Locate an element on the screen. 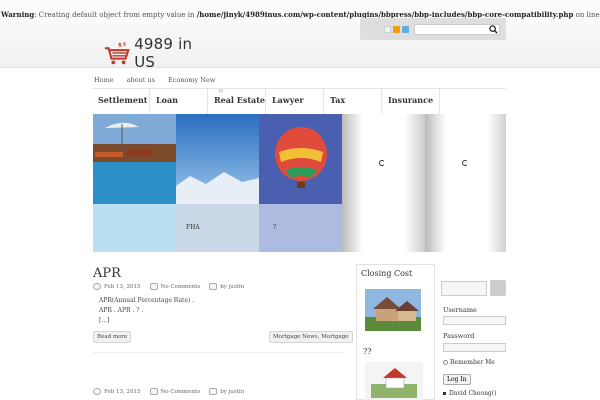 This screenshot has height=400, width=600. category-label: Loan is located at coordinates (167, 100).